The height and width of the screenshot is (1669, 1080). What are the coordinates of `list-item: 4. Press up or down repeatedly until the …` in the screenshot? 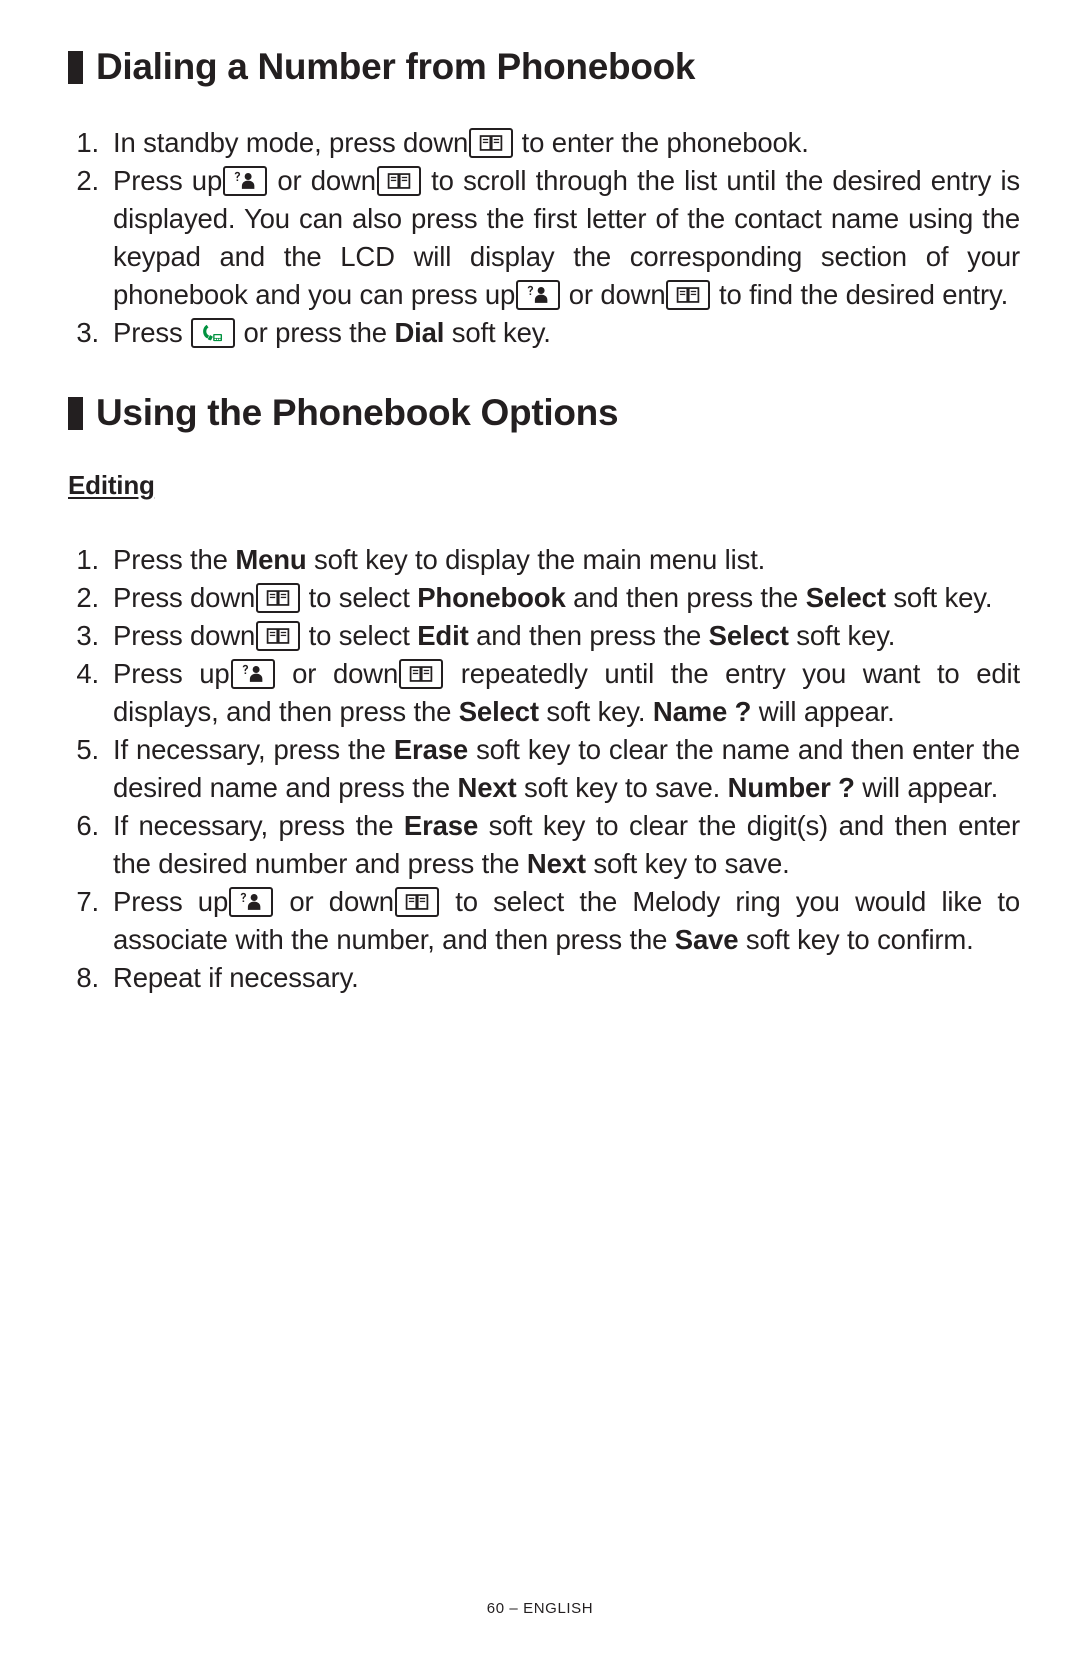 It's located at (544, 693).